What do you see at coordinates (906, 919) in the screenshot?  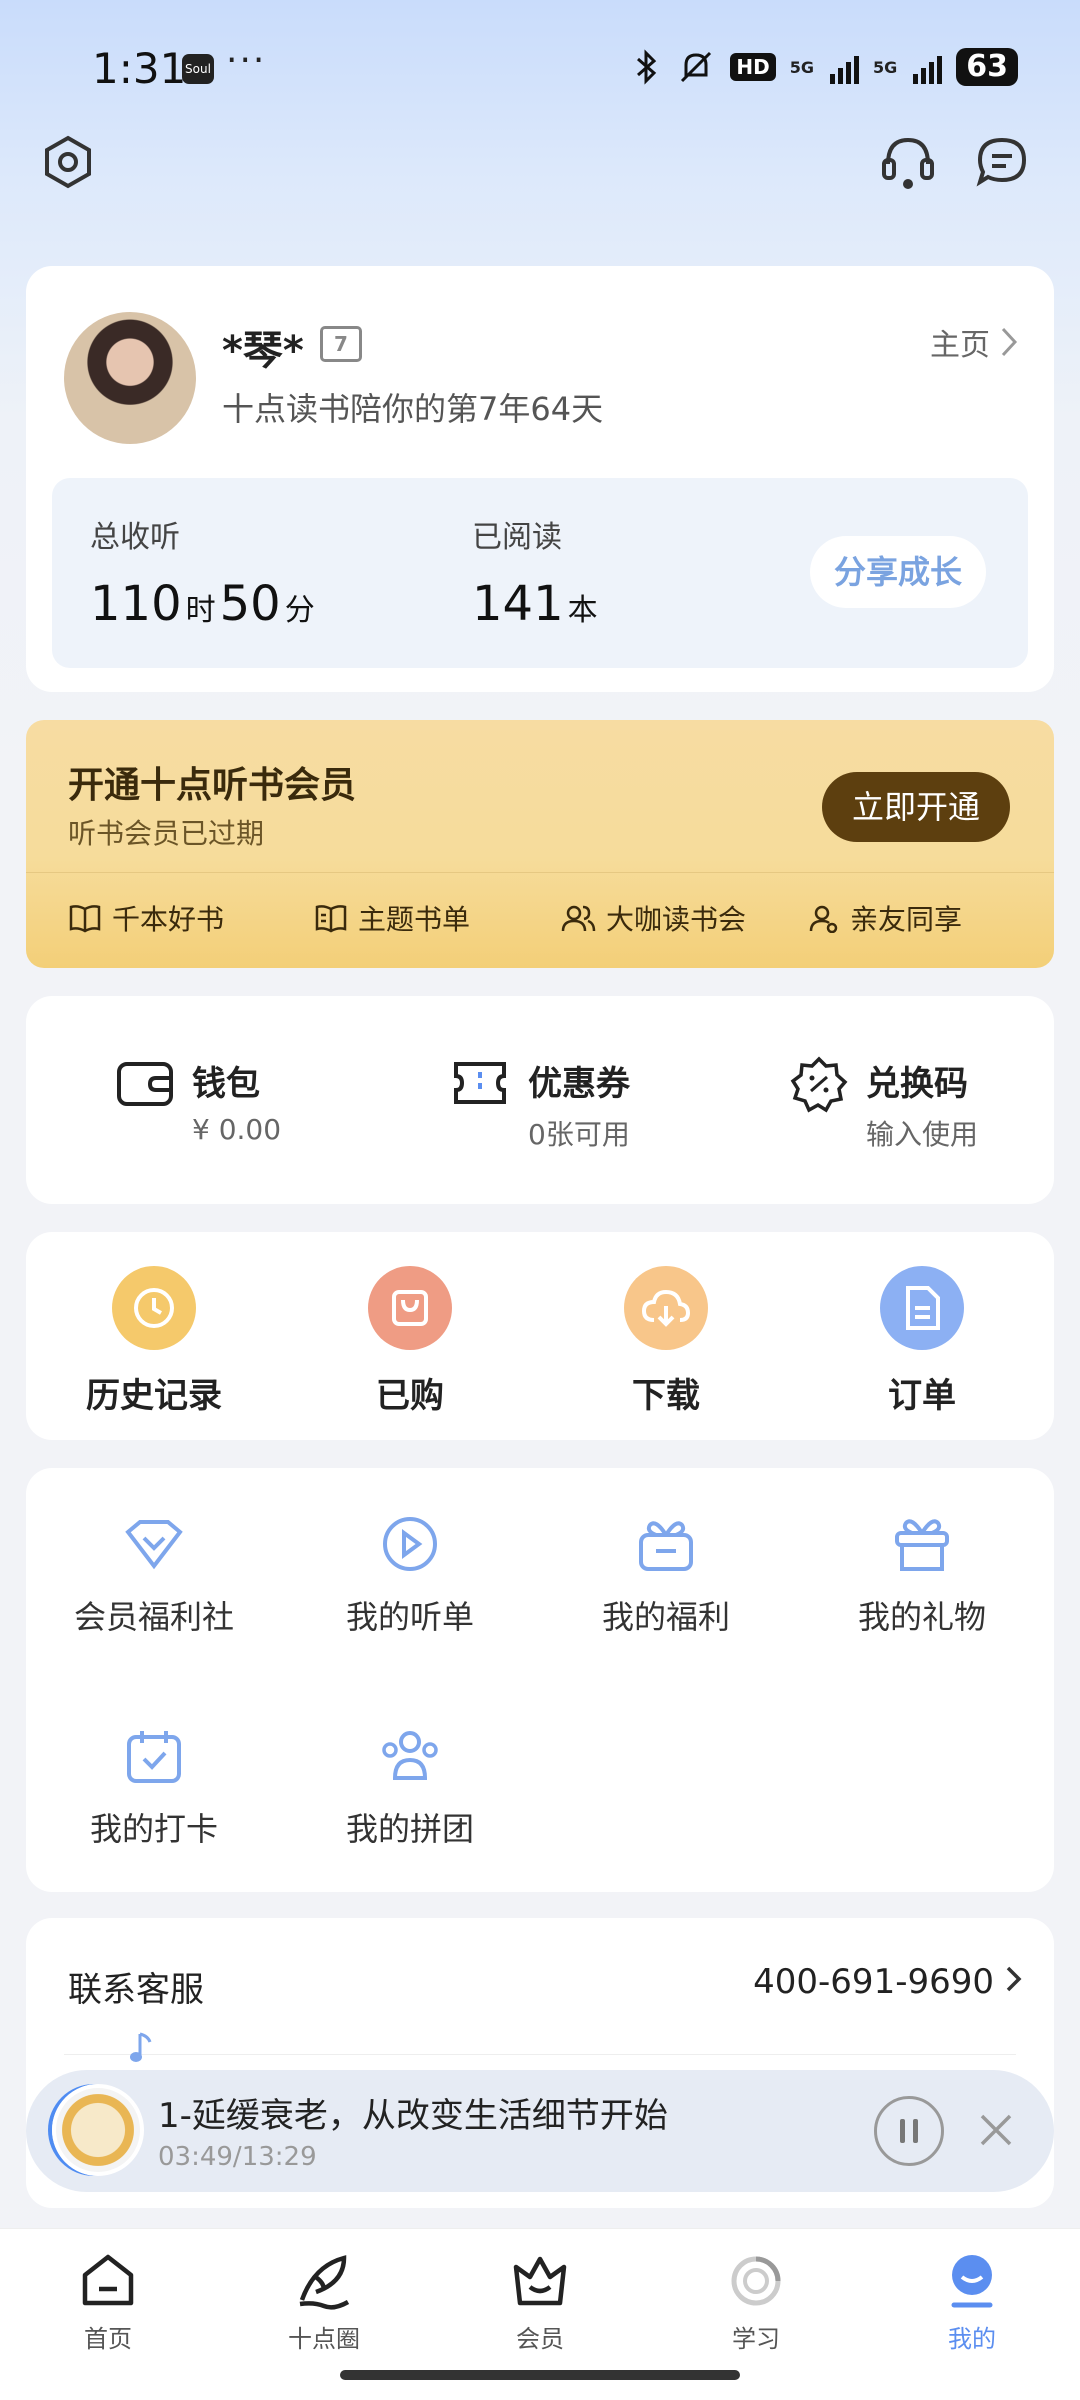 I see `vip-feature-label: 亲友同享` at bounding box center [906, 919].